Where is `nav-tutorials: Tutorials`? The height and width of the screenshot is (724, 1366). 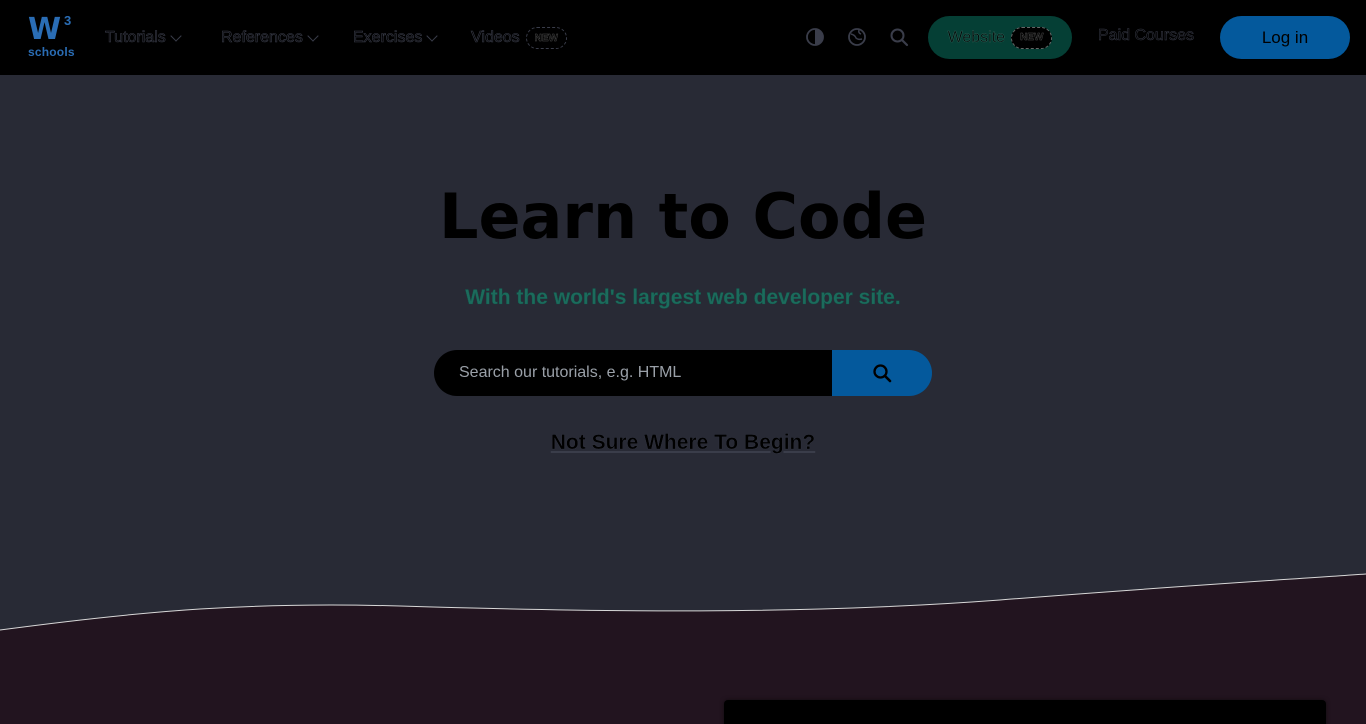 nav-tutorials: Tutorials is located at coordinates (143, 38).